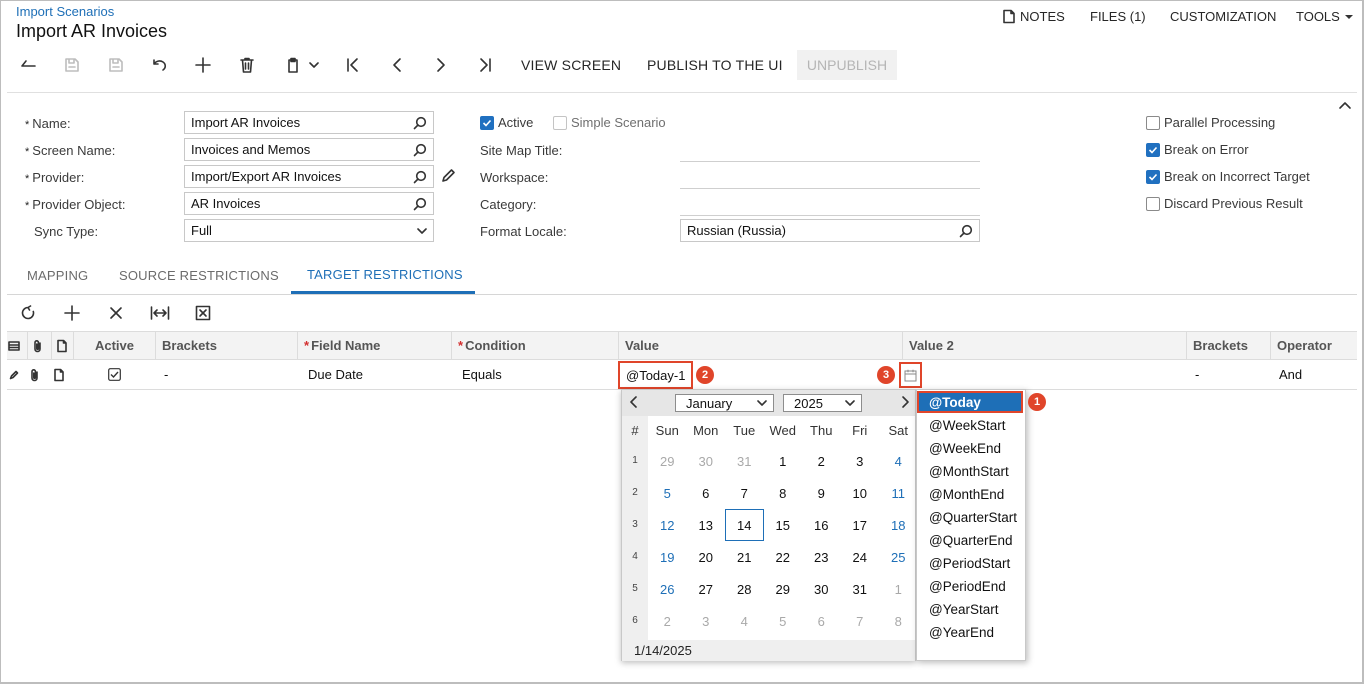  What do you see at coordinates (65, 11) in the screenshot?
I see `breadcrumb: Import Scenarios` at bounding box center [65, 11].